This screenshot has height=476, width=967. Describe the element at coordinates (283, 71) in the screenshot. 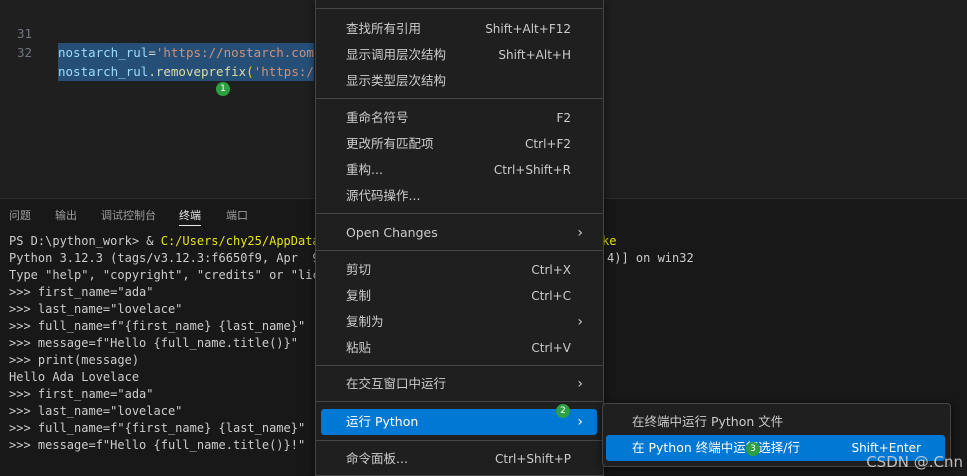

I see `code-string: 'https:/` at that location.